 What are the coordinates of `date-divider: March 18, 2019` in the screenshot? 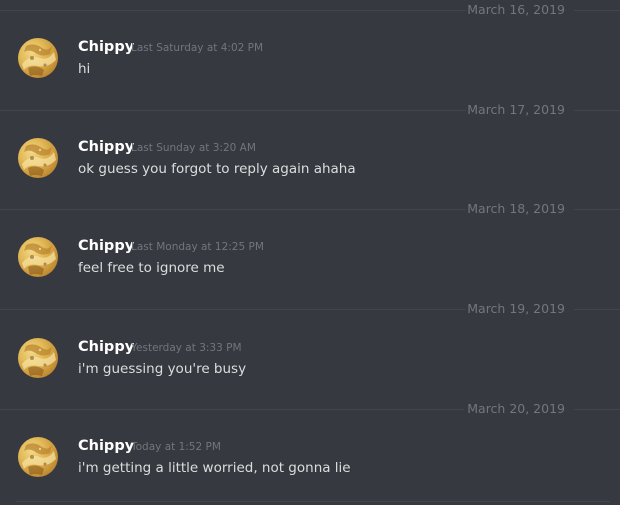 It's located at (310, 209).